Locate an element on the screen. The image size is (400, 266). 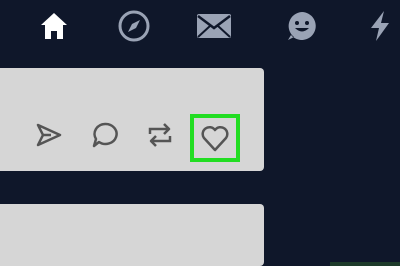
nav-activity-button is located at coordinates (302, 26).